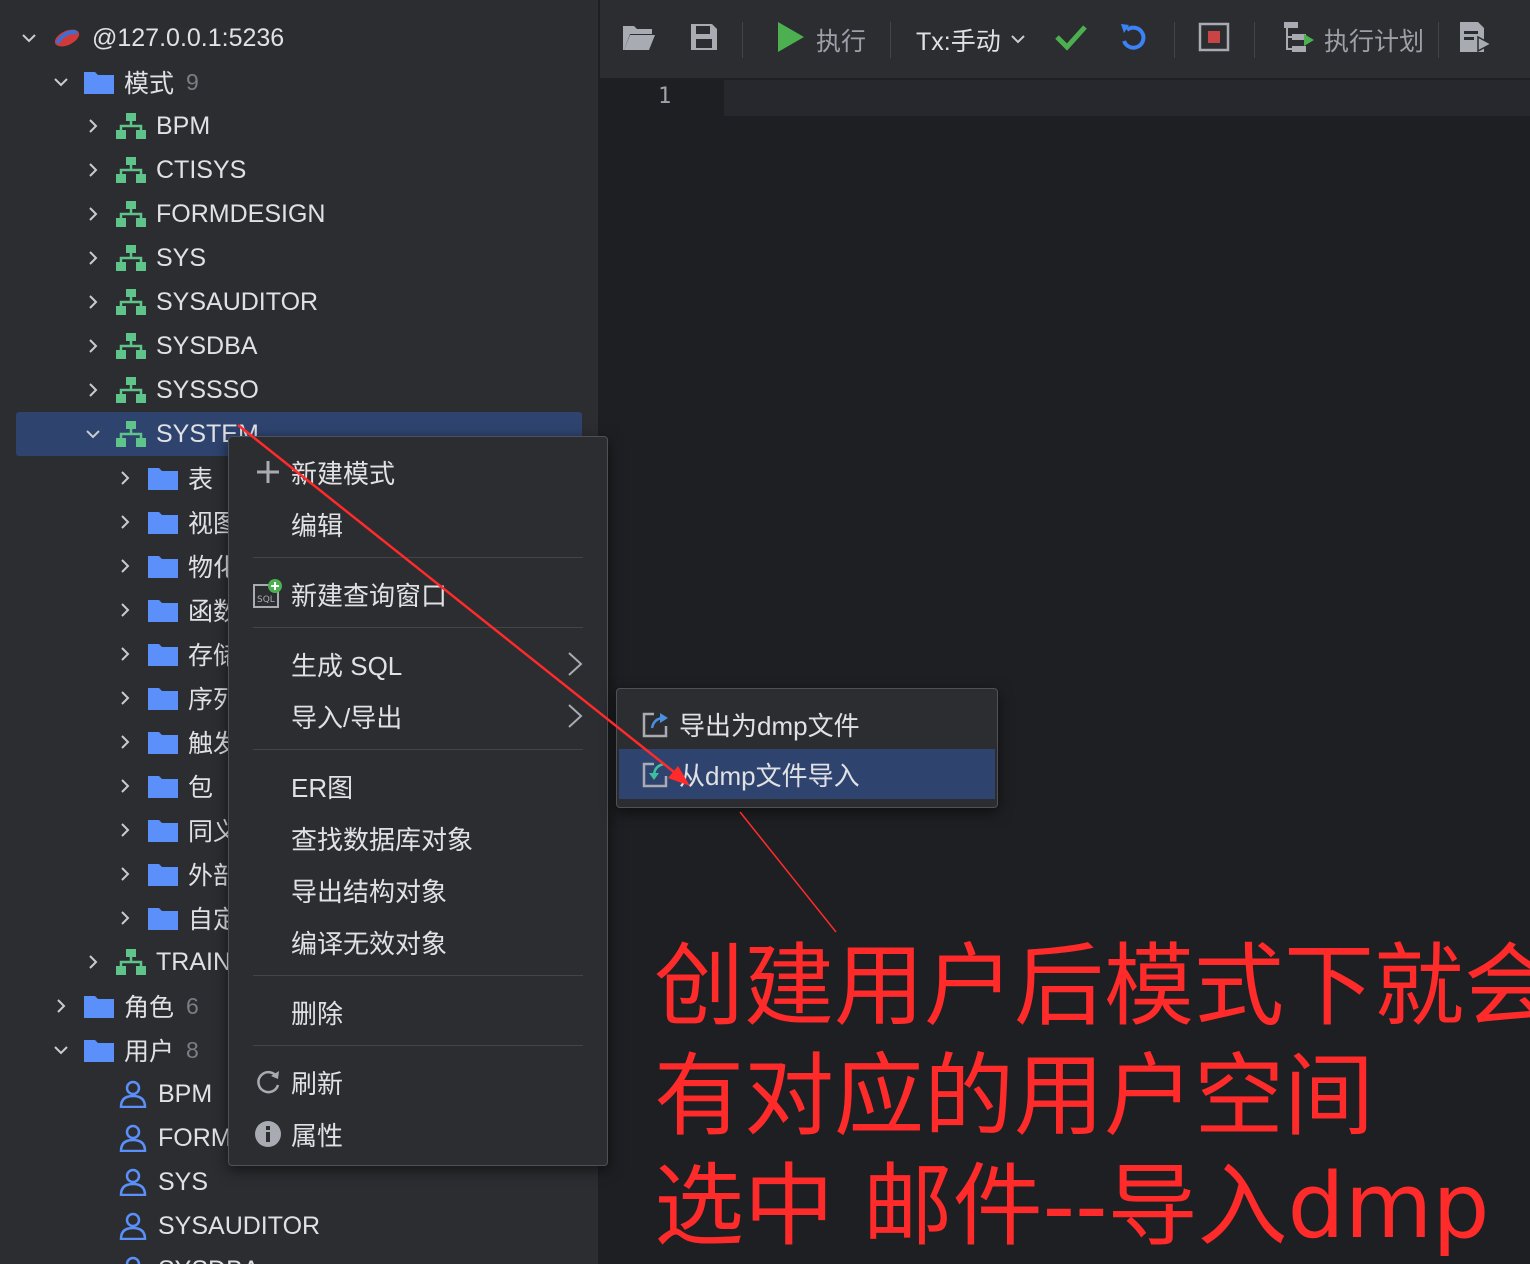  I want to click on open-file-button, so click(639, 40).